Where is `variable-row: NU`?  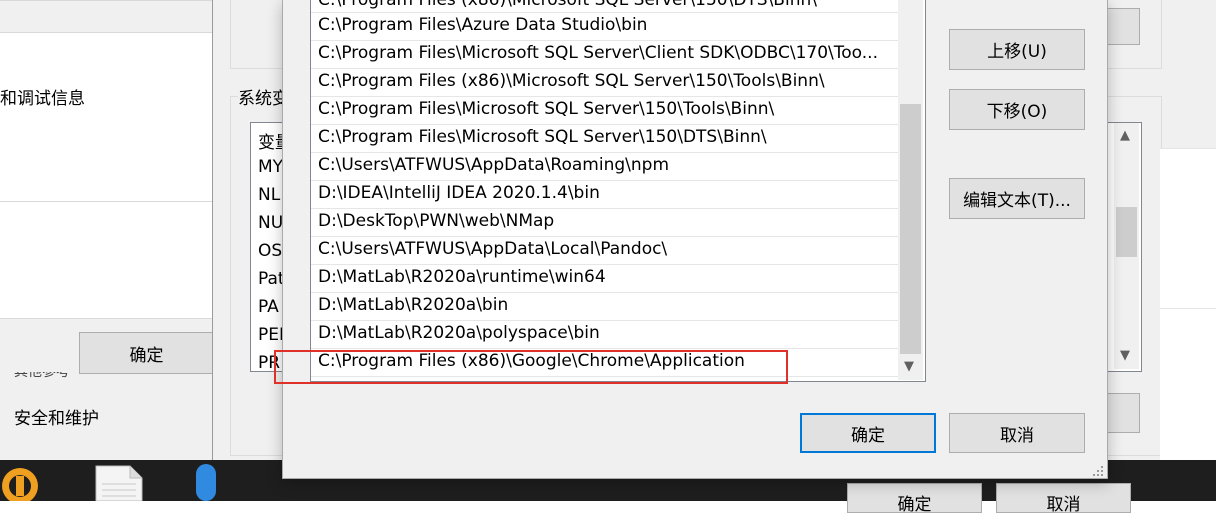
variable-row: NU is located at coordinates (270, 223).